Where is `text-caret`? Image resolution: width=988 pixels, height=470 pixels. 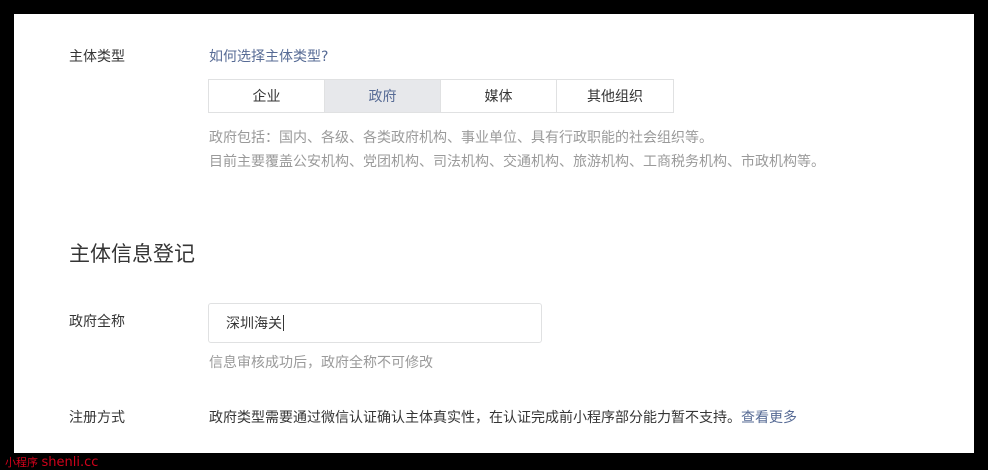
text-caret is located at coordinates (283, 323).